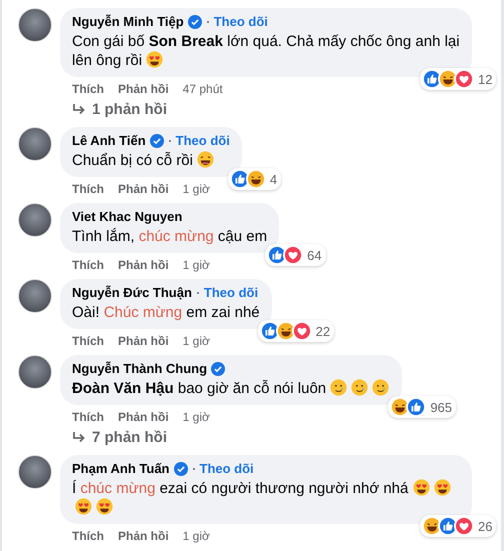  I want to click on comment-text: Chuẩn bị có cỗ rồi, so click(151, 160).